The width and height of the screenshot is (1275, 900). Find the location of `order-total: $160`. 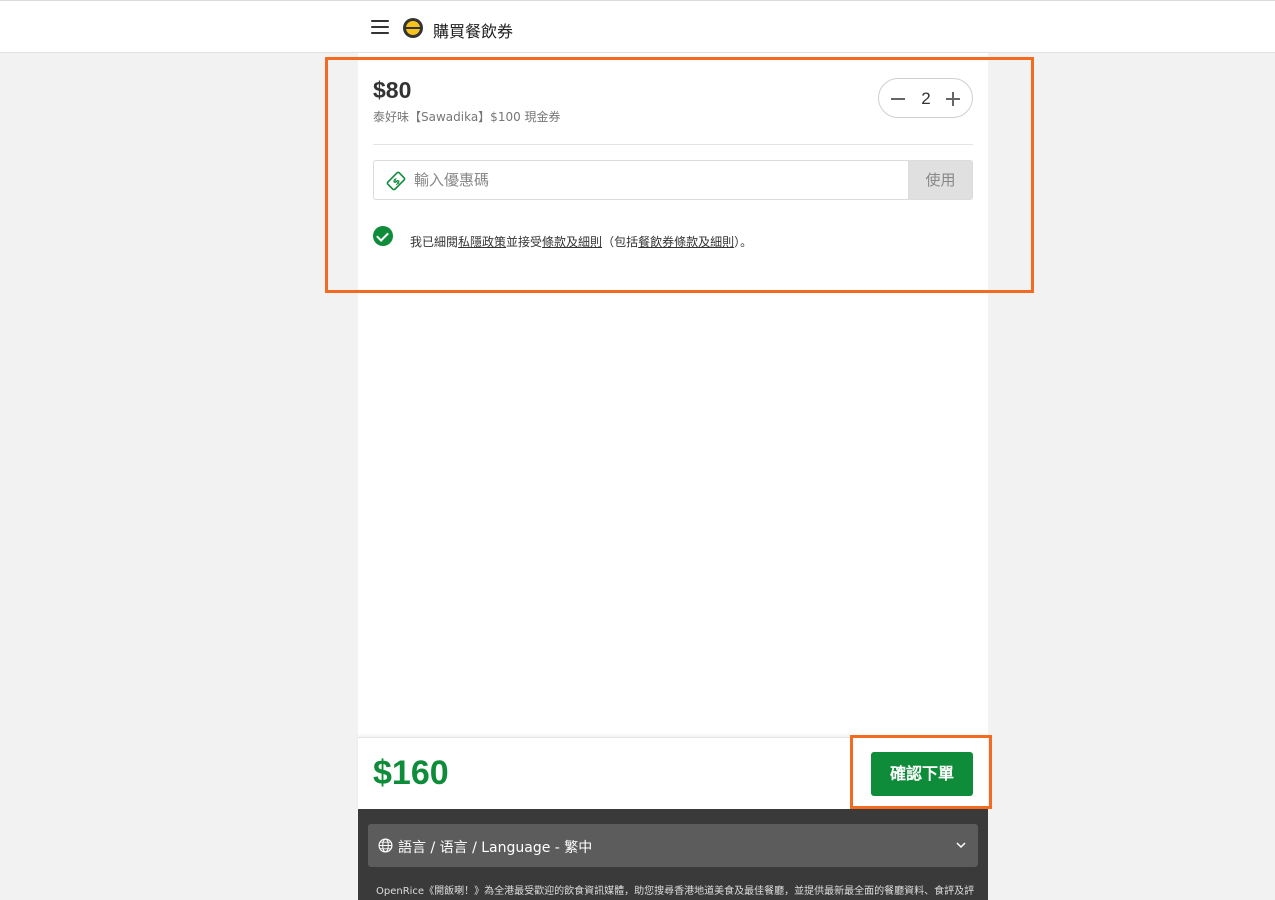

order-total: $160 is located at coordinates (411, 773).